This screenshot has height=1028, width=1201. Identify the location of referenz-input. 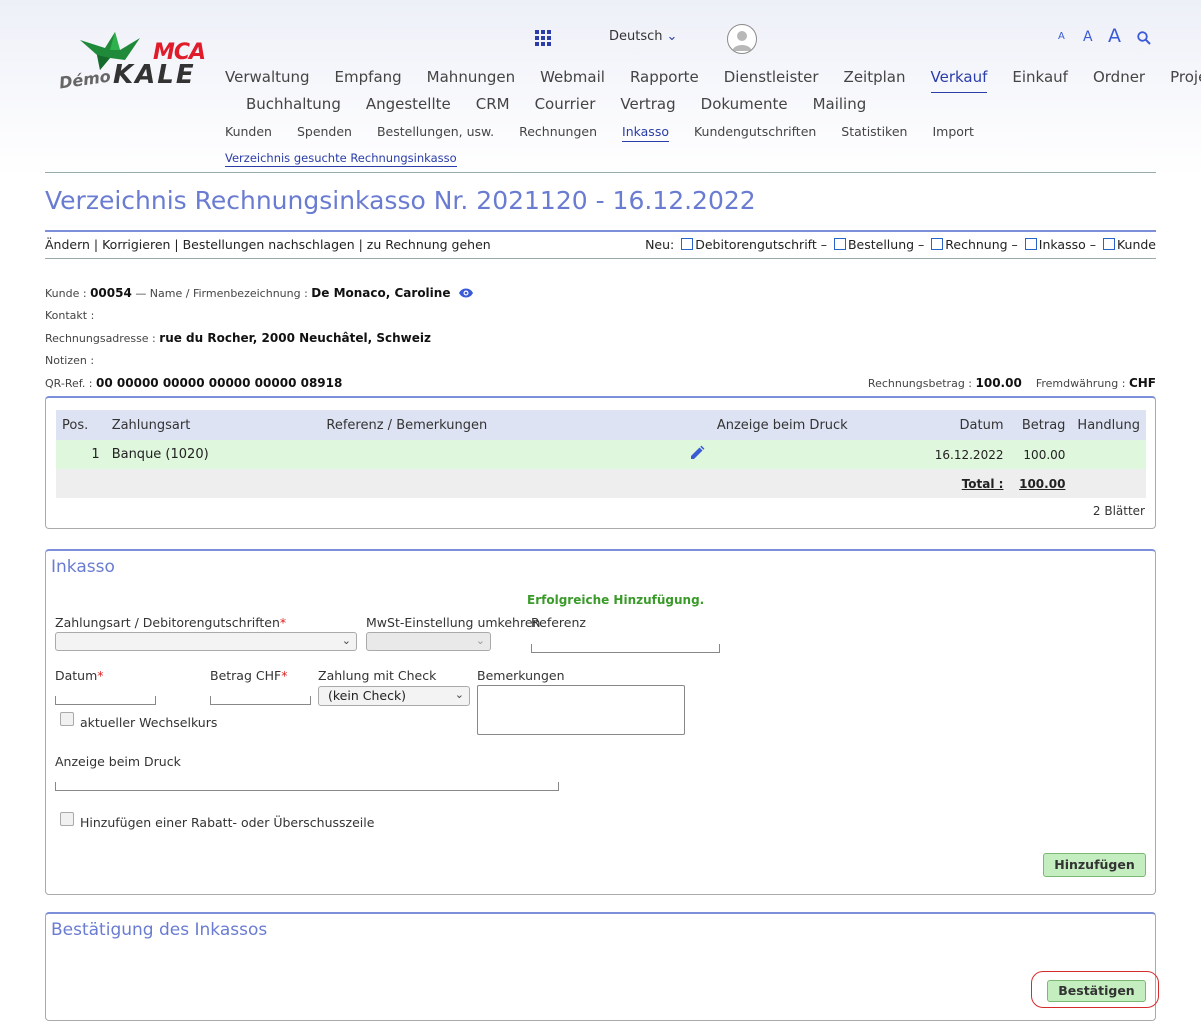
(625, 648).